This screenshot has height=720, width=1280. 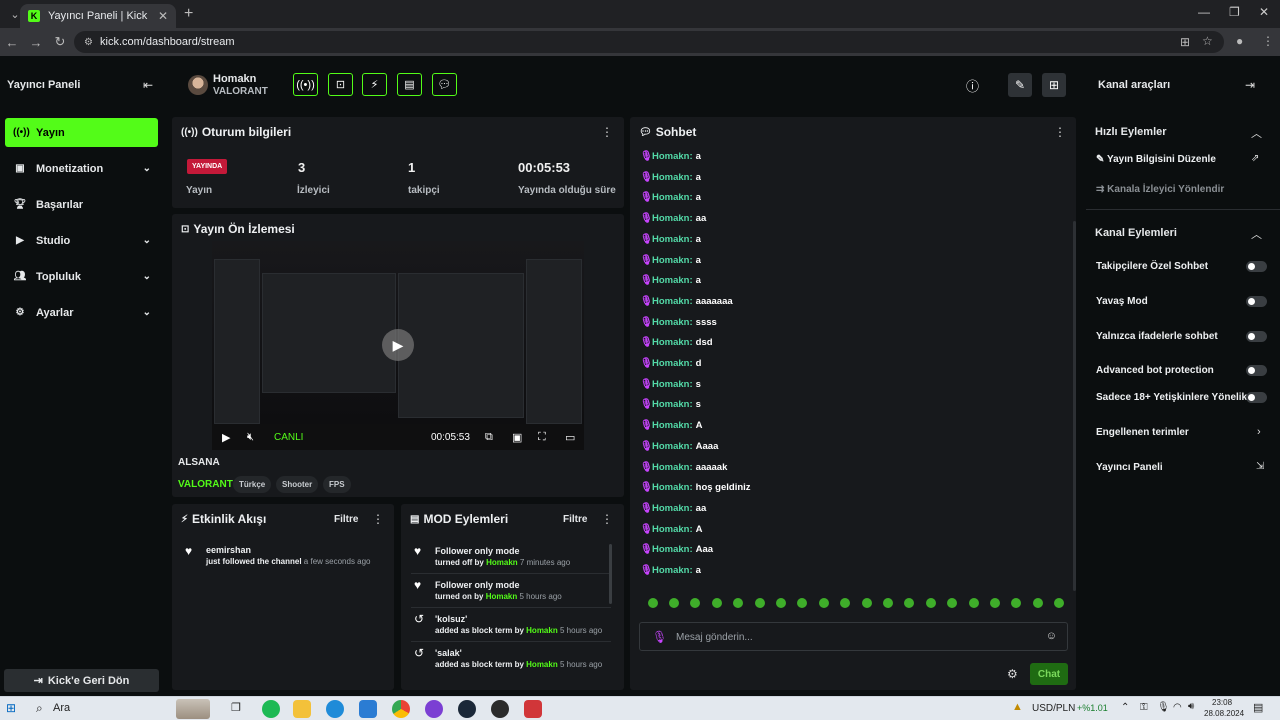 What do you see at coordinates (81, 680) in the screenshot?
I see `back-to-kick-button: ⇥ Kick'e Geri Dön` at bounding box center [81, 680].